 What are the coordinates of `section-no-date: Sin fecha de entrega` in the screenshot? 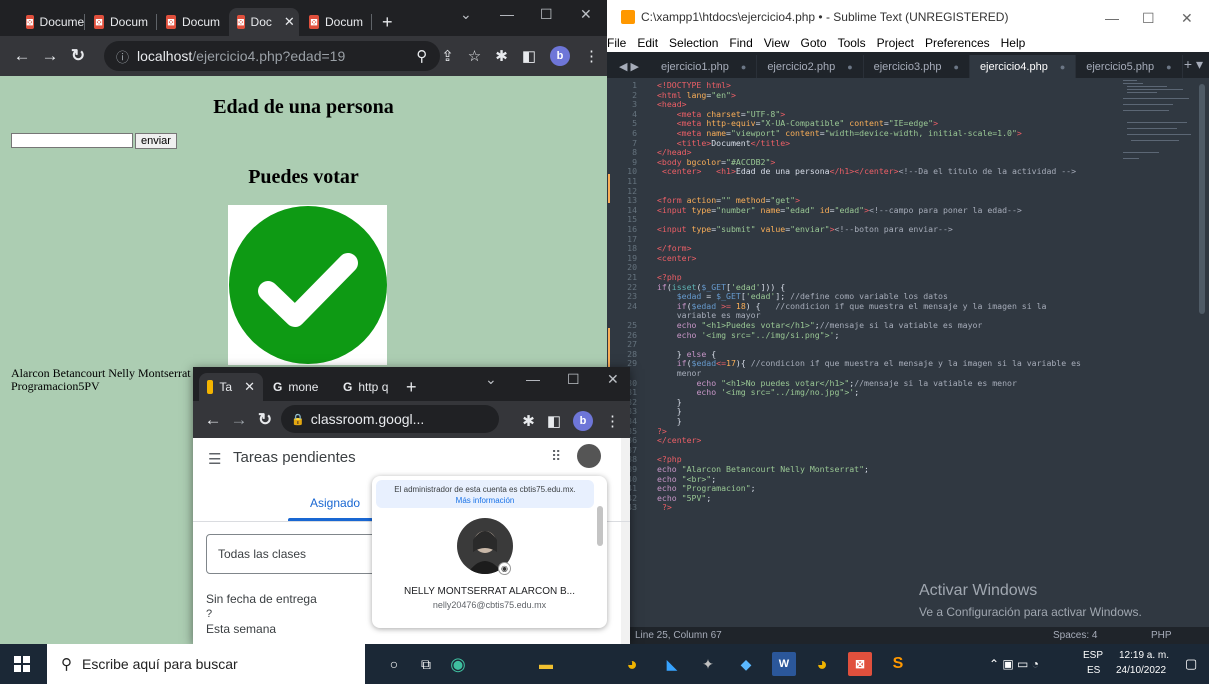 It's located at (261, 599).